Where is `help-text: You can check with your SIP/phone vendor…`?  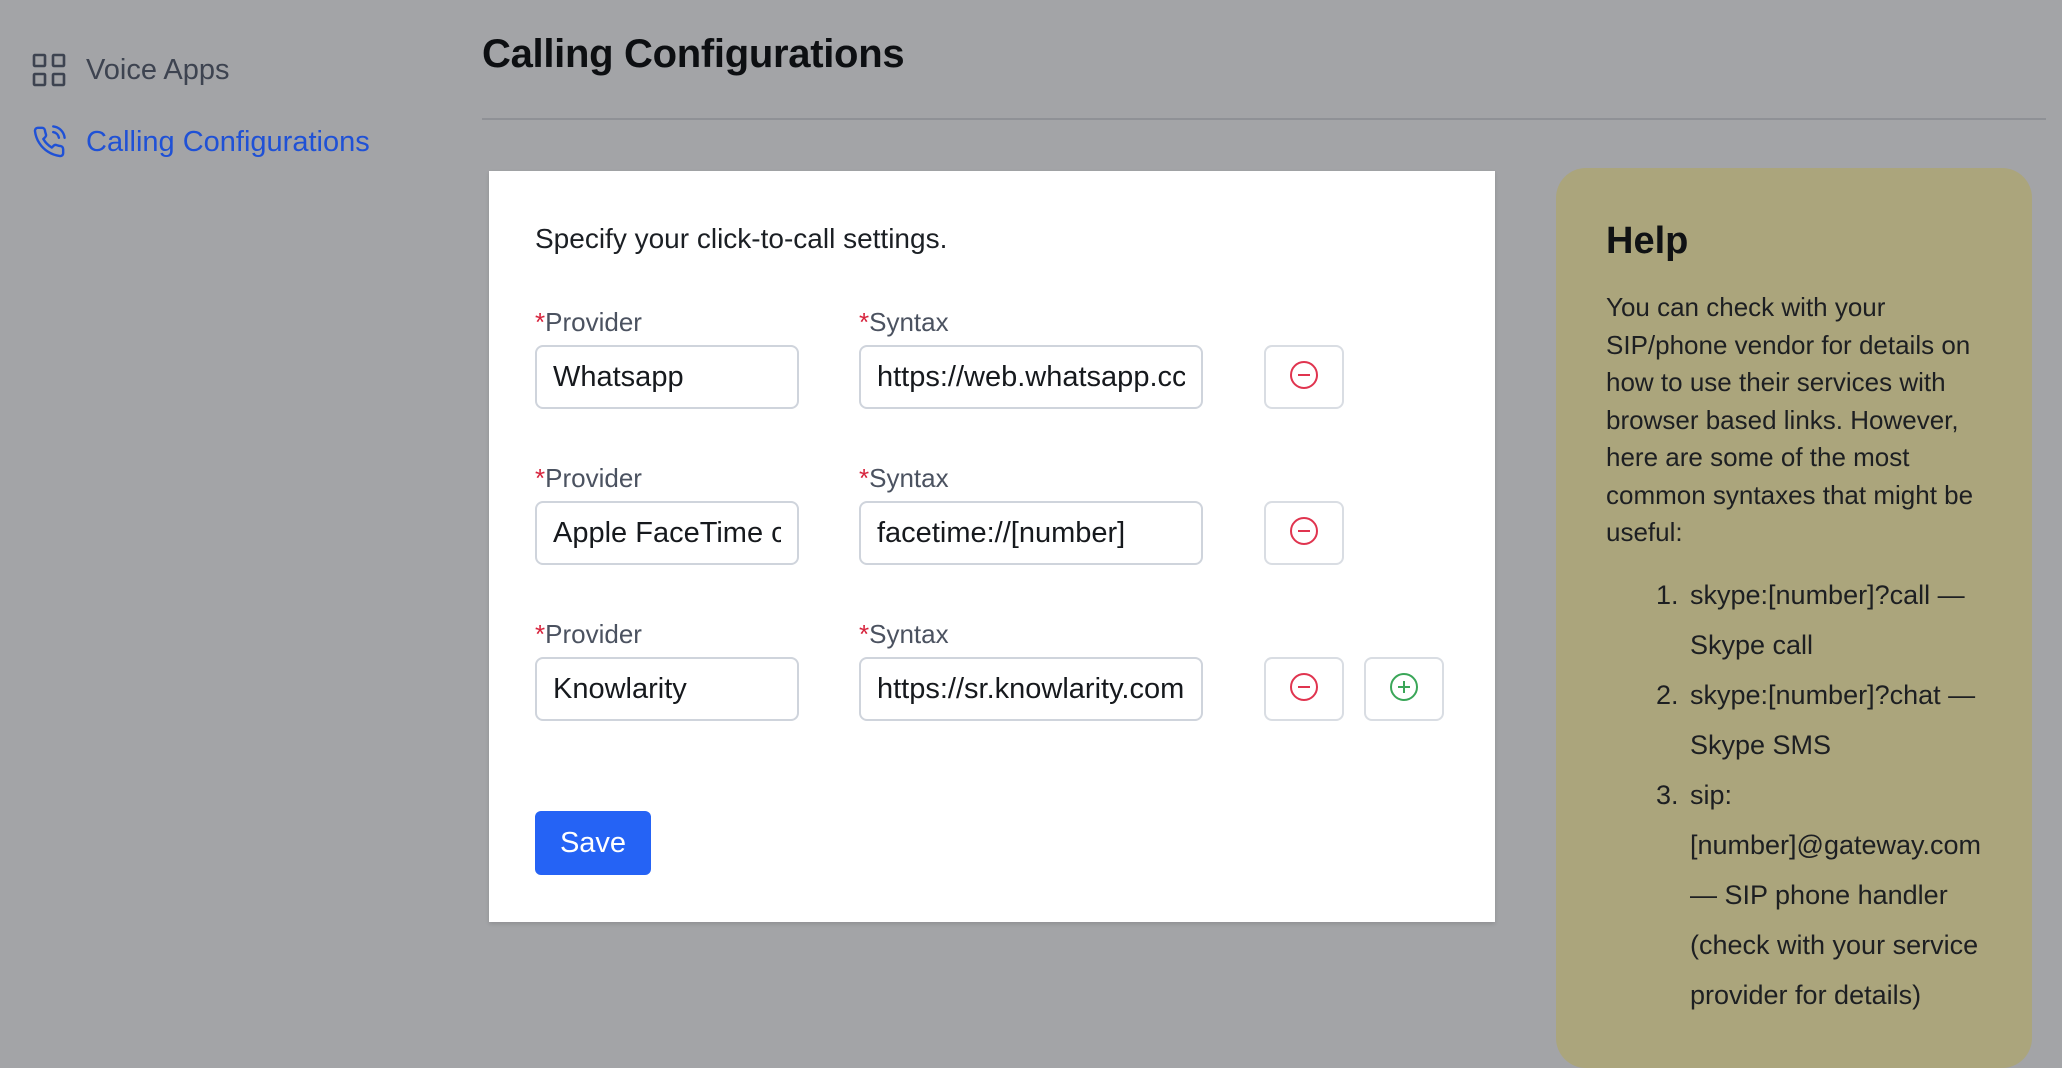
help-text: You can check with your SIP/phone vendor… is located at coordinates (1790, 419).